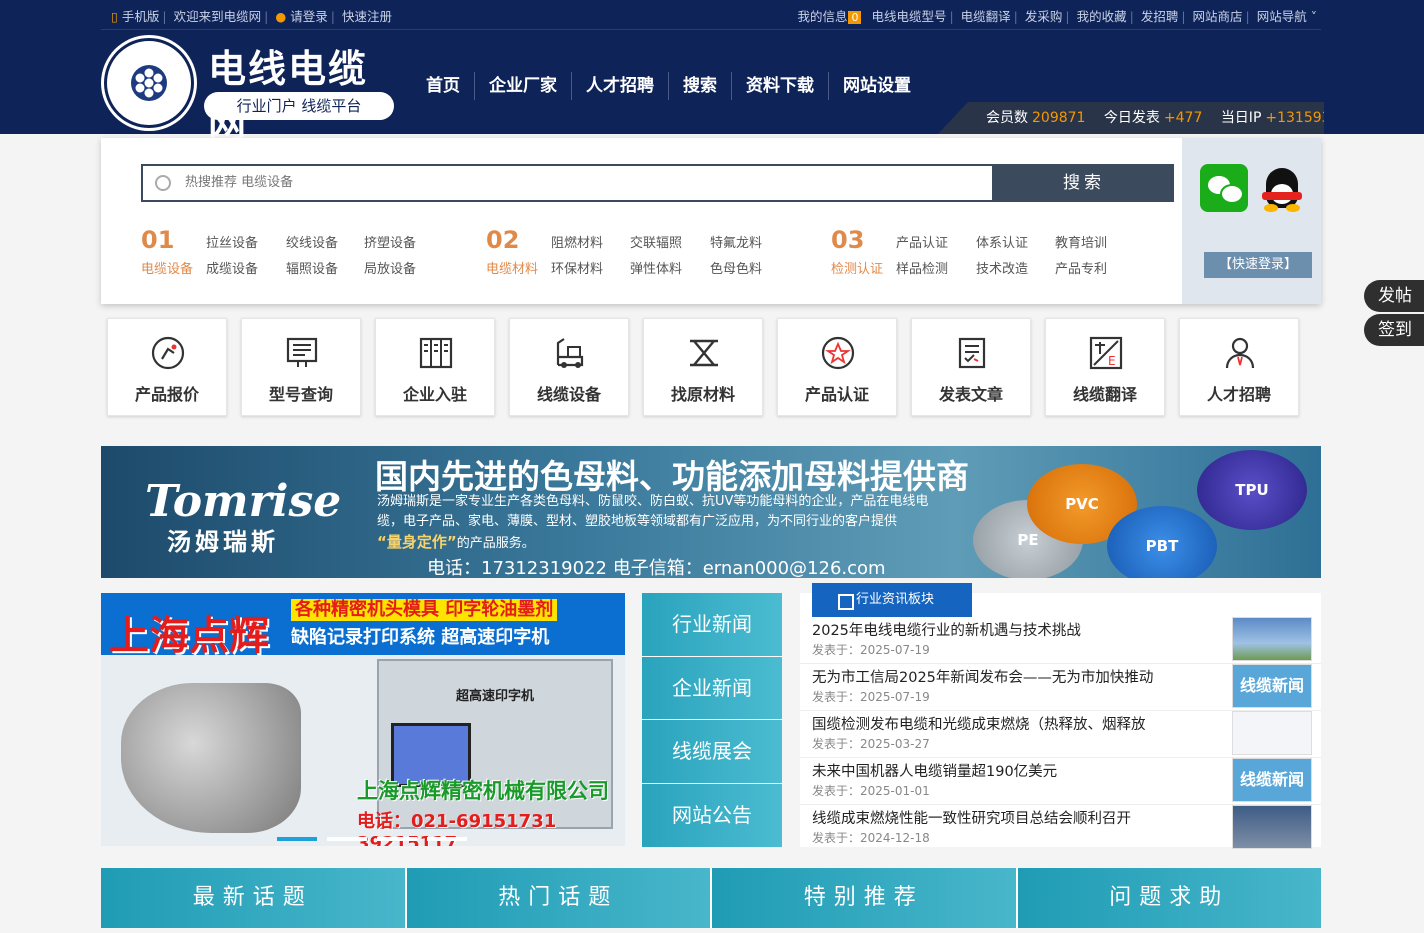 The image size is (1424, 933). Describe the element at coordinates (483, 791) in the screenshot. I see `slider-company: 上海点辉精密机械有限公司` at that location.